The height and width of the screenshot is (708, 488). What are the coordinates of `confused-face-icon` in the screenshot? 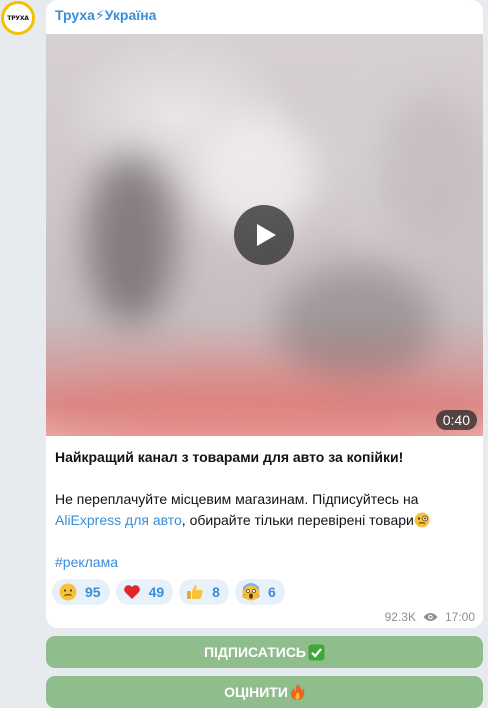 It's located at (68, 592).